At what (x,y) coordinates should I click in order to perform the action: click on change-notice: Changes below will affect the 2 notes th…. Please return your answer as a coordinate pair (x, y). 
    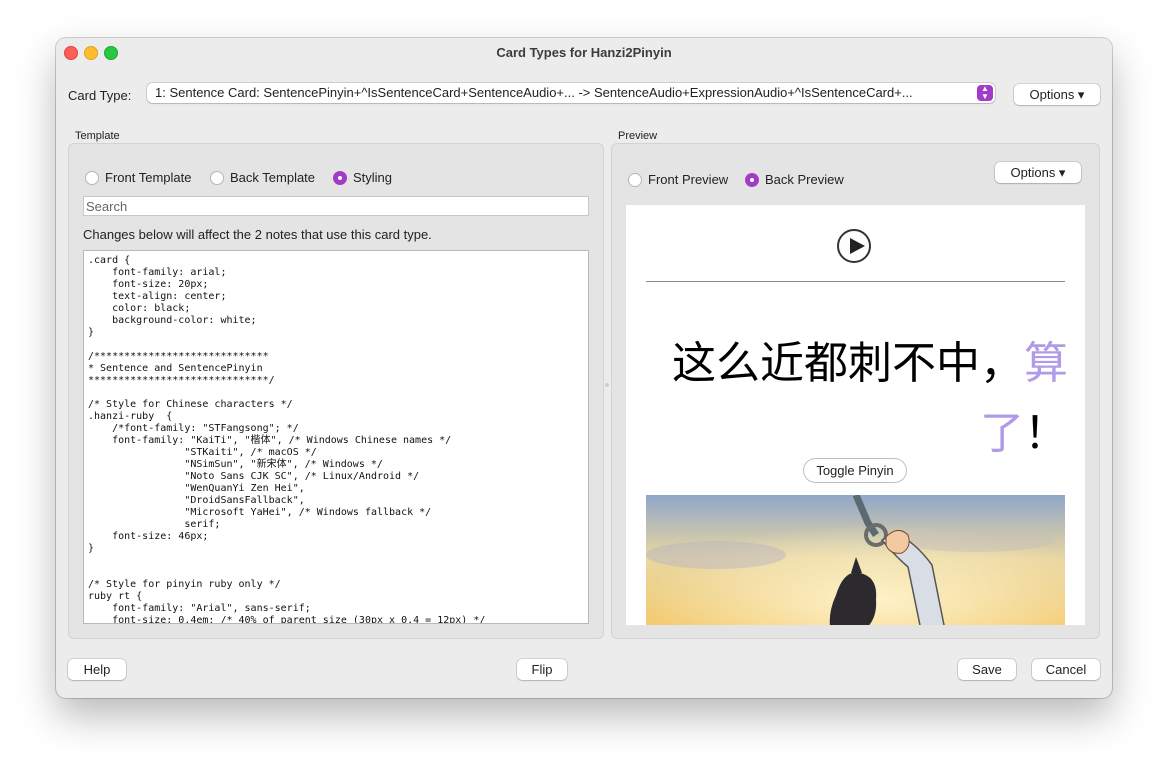
    Looking at the image, I should click on (257, 234).